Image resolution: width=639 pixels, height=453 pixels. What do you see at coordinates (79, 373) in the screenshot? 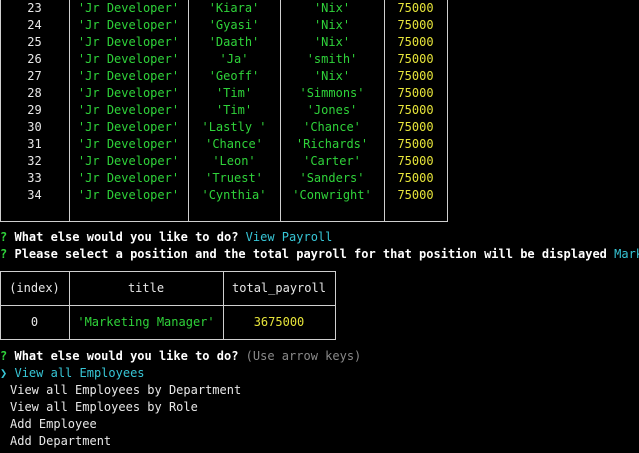
I see `menu-item-label: View all Employees` at bounding box center [79, 373].